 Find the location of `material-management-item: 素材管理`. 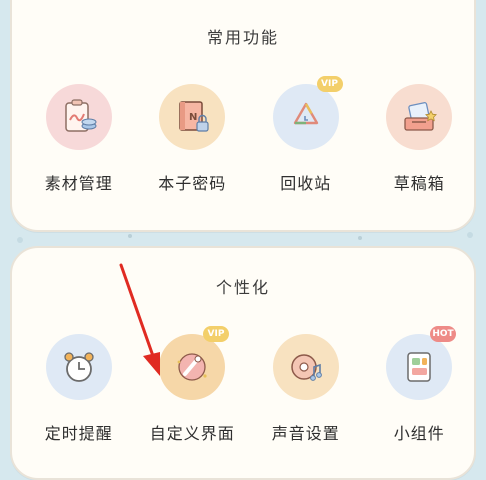

material-management-item: 素材管理 is located at coordinates (79, 139).